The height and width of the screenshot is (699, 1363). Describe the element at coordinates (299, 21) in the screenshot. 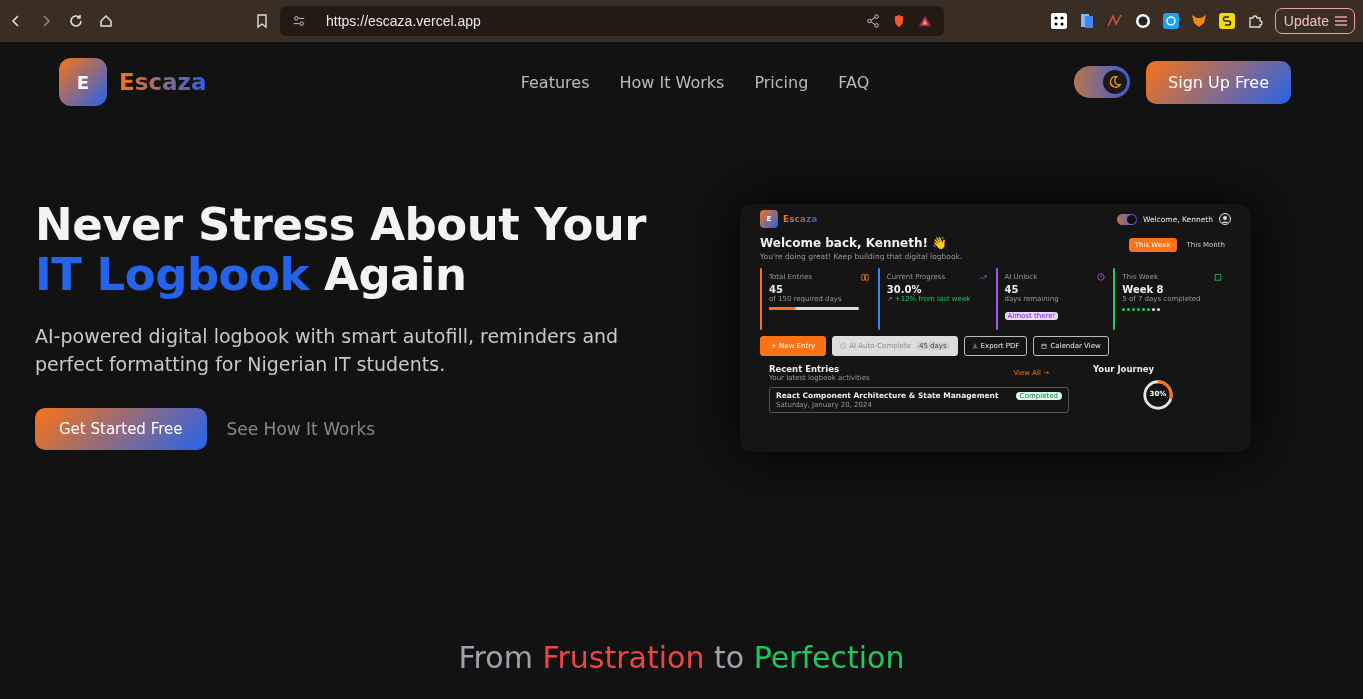

I see `site-settings-icon` at that location.